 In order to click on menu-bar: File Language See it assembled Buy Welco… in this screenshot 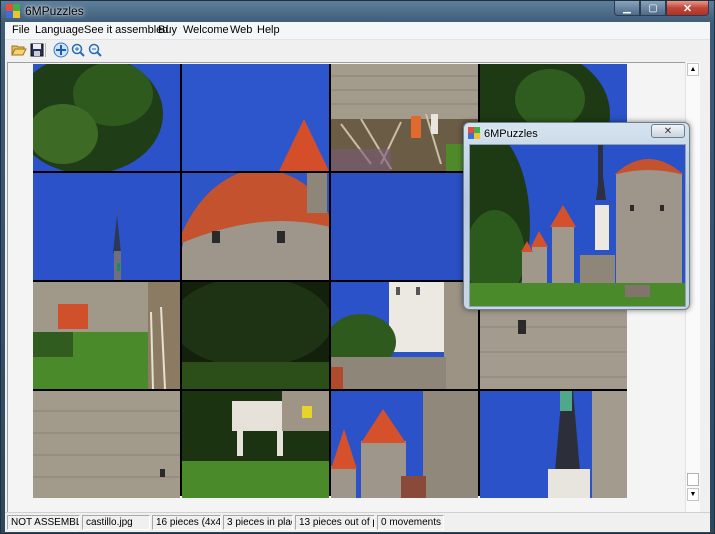, I will do `click(357, 31)`.